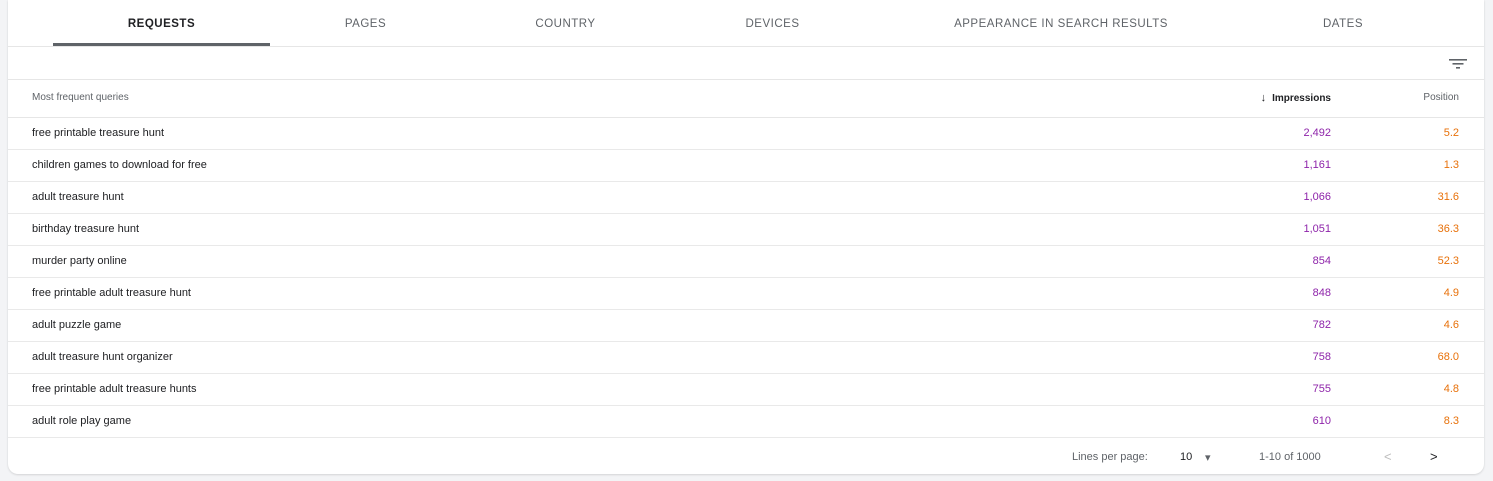 Image resolution: width=1493 pixels, height=481 pixels. What do you see at coordinates (746, 262) in the screenshot?
I see `table-row: murder party online 854 52.3` at bounding box center [746, 262].